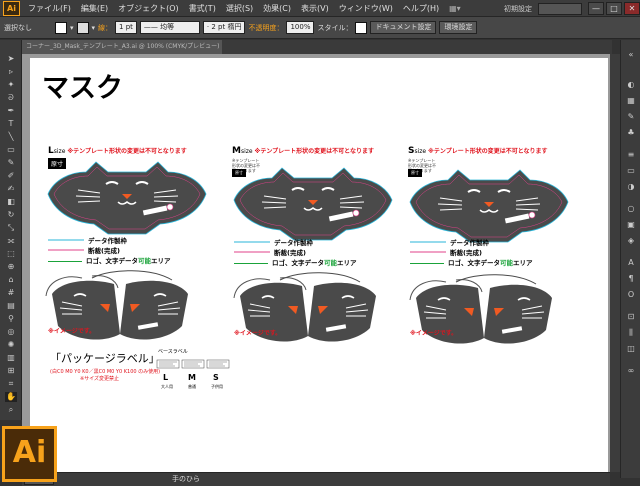 The width and height of the screenshot is (640, 486). Describe the element at coordinates (366, 8) in the screenshot. I see `menu-window: ウィンドウ(W)` at that location.